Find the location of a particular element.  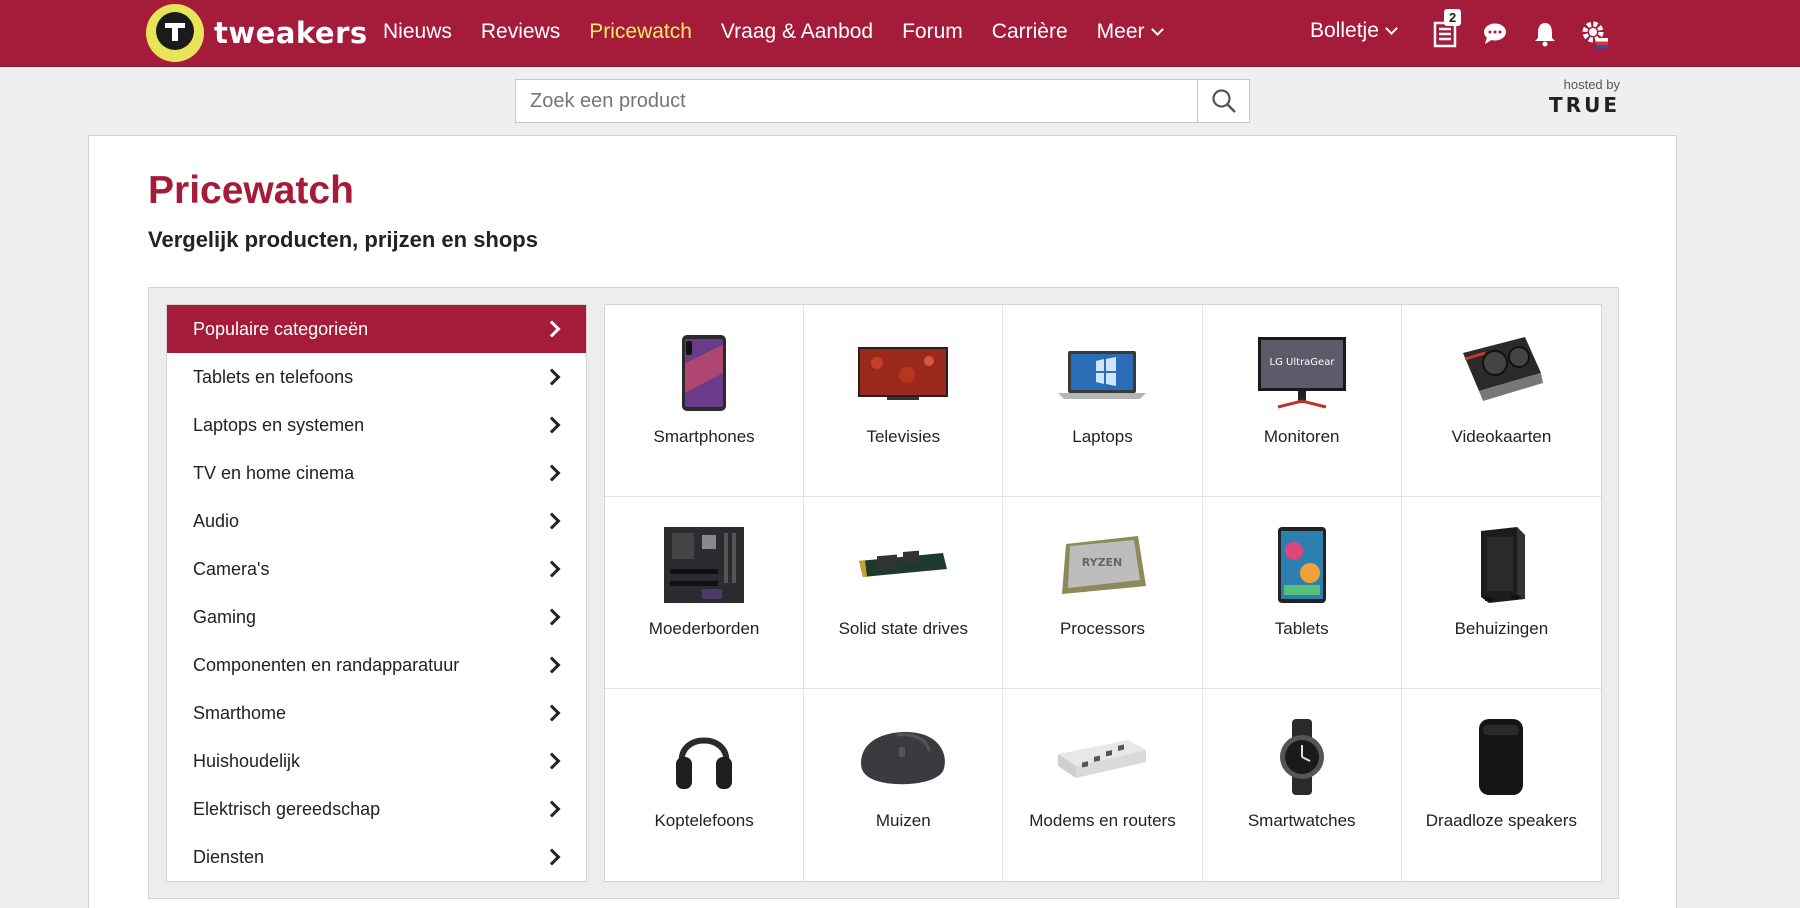

search-button is located at coordinates (1223, 101).